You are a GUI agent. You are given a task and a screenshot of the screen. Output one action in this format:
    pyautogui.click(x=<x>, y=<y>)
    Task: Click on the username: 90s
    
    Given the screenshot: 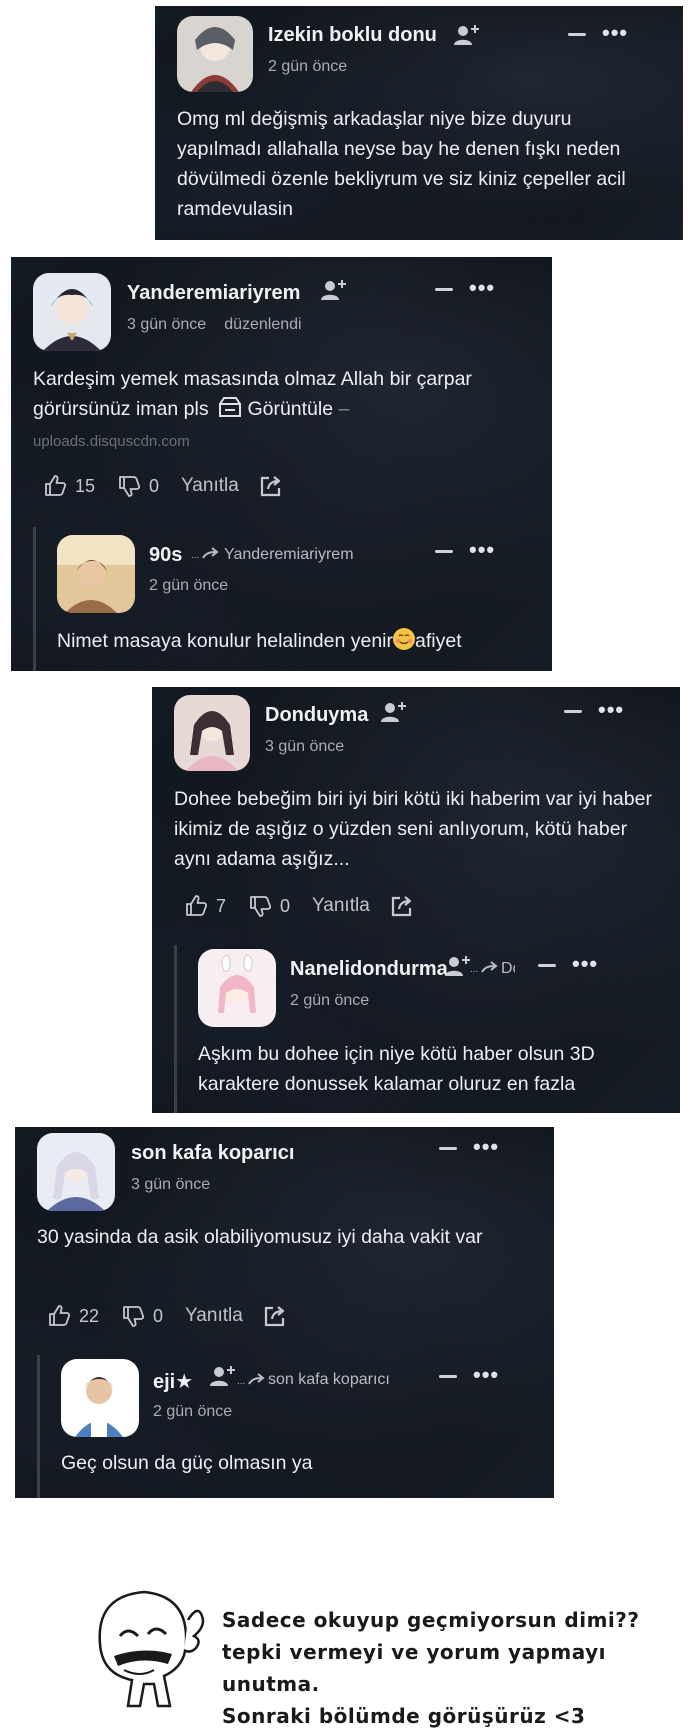 What is the action you would take?
    pyautogui.click(x=165, y=555)
    